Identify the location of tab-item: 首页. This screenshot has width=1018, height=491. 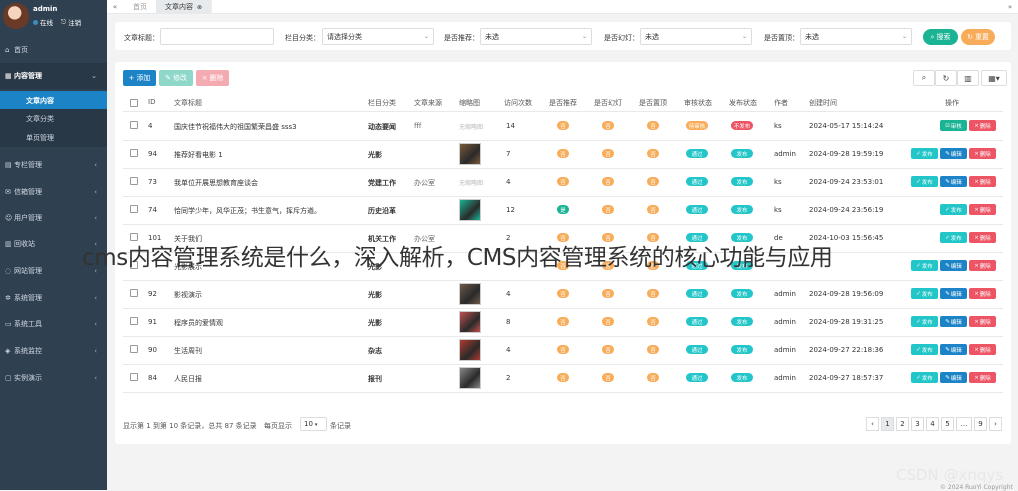
(140, 7).